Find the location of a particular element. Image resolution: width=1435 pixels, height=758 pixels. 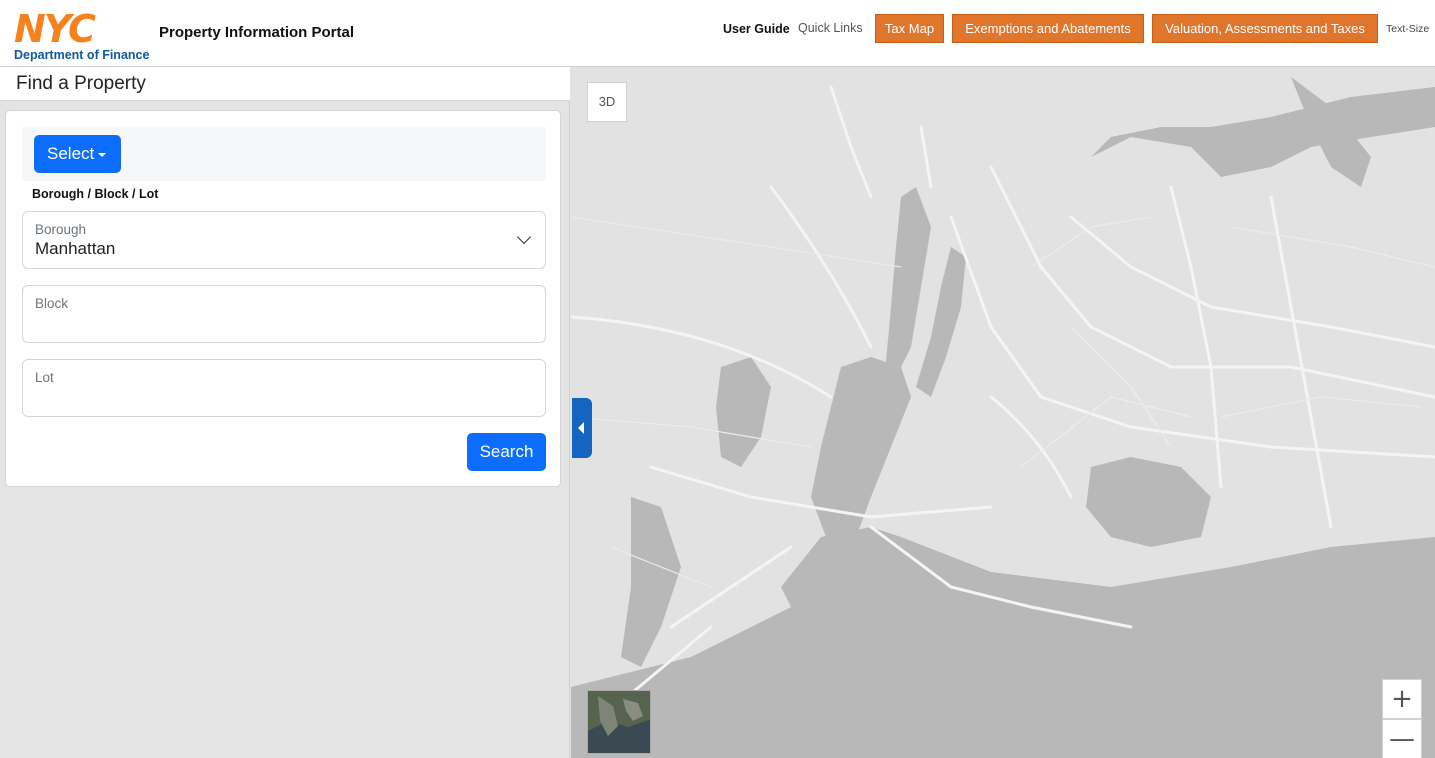

logo-subtitle: Department of Finance is located at coordinates (82, 55).